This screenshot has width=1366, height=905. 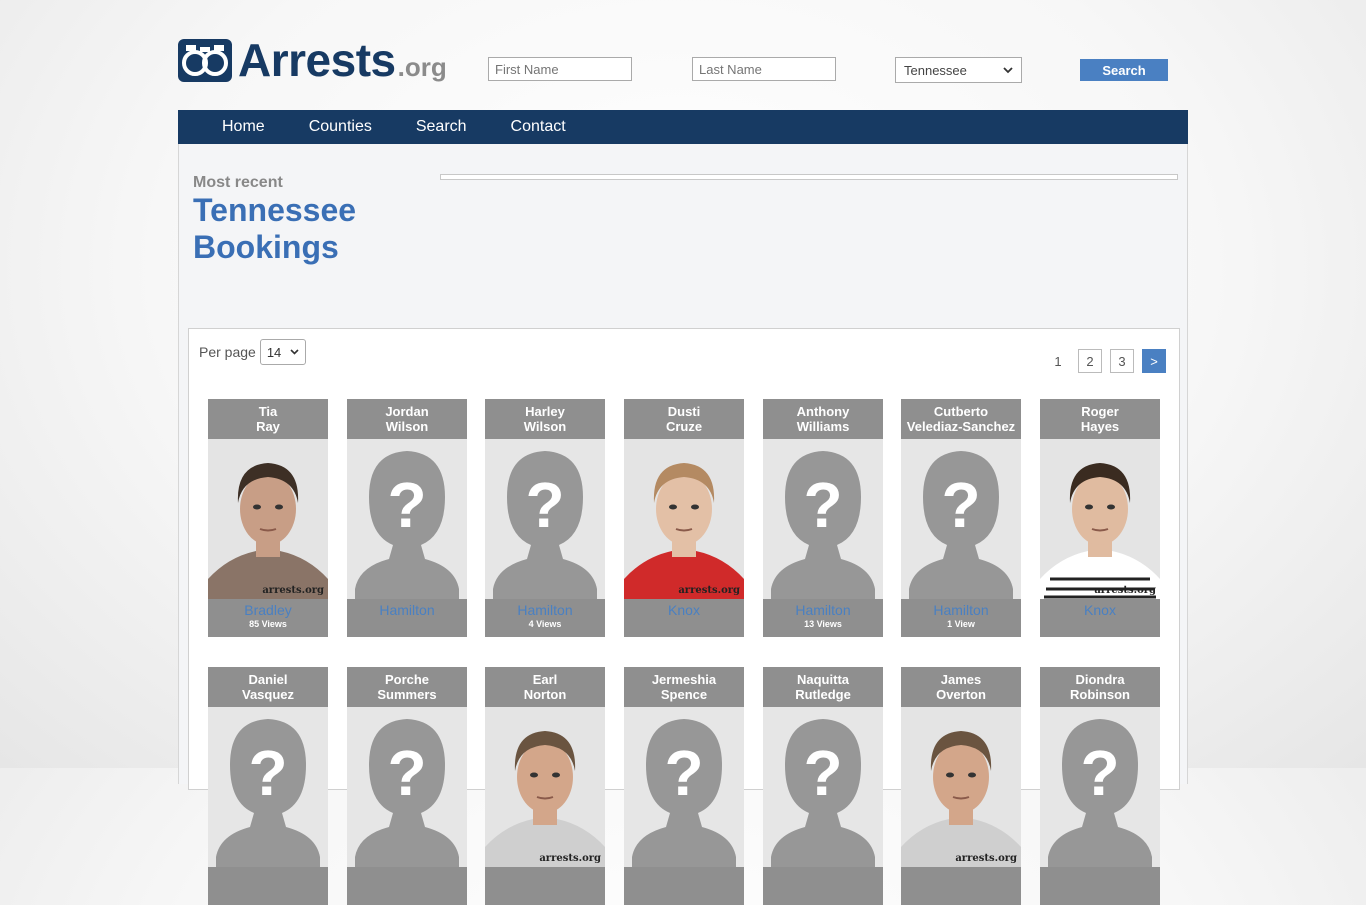 What do you see at coordinates (205, 60) in the screenshot?
I see `handcuffs-logo-icon` at bounding box center [205, 60].